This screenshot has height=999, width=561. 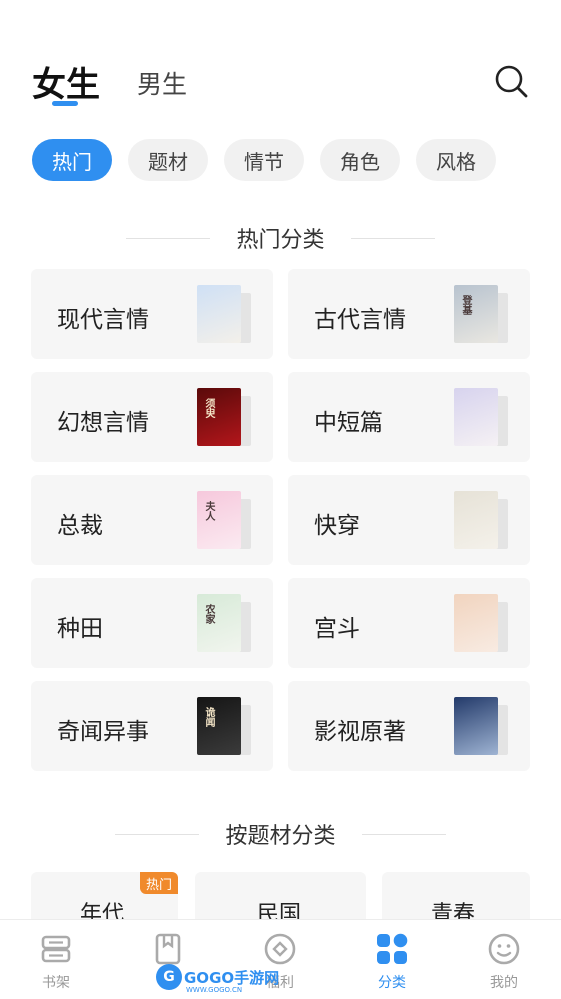 What do you see at coordinates (168, 949) in the screenshot?
I see `book-icon` at bounding box center [168, 949].